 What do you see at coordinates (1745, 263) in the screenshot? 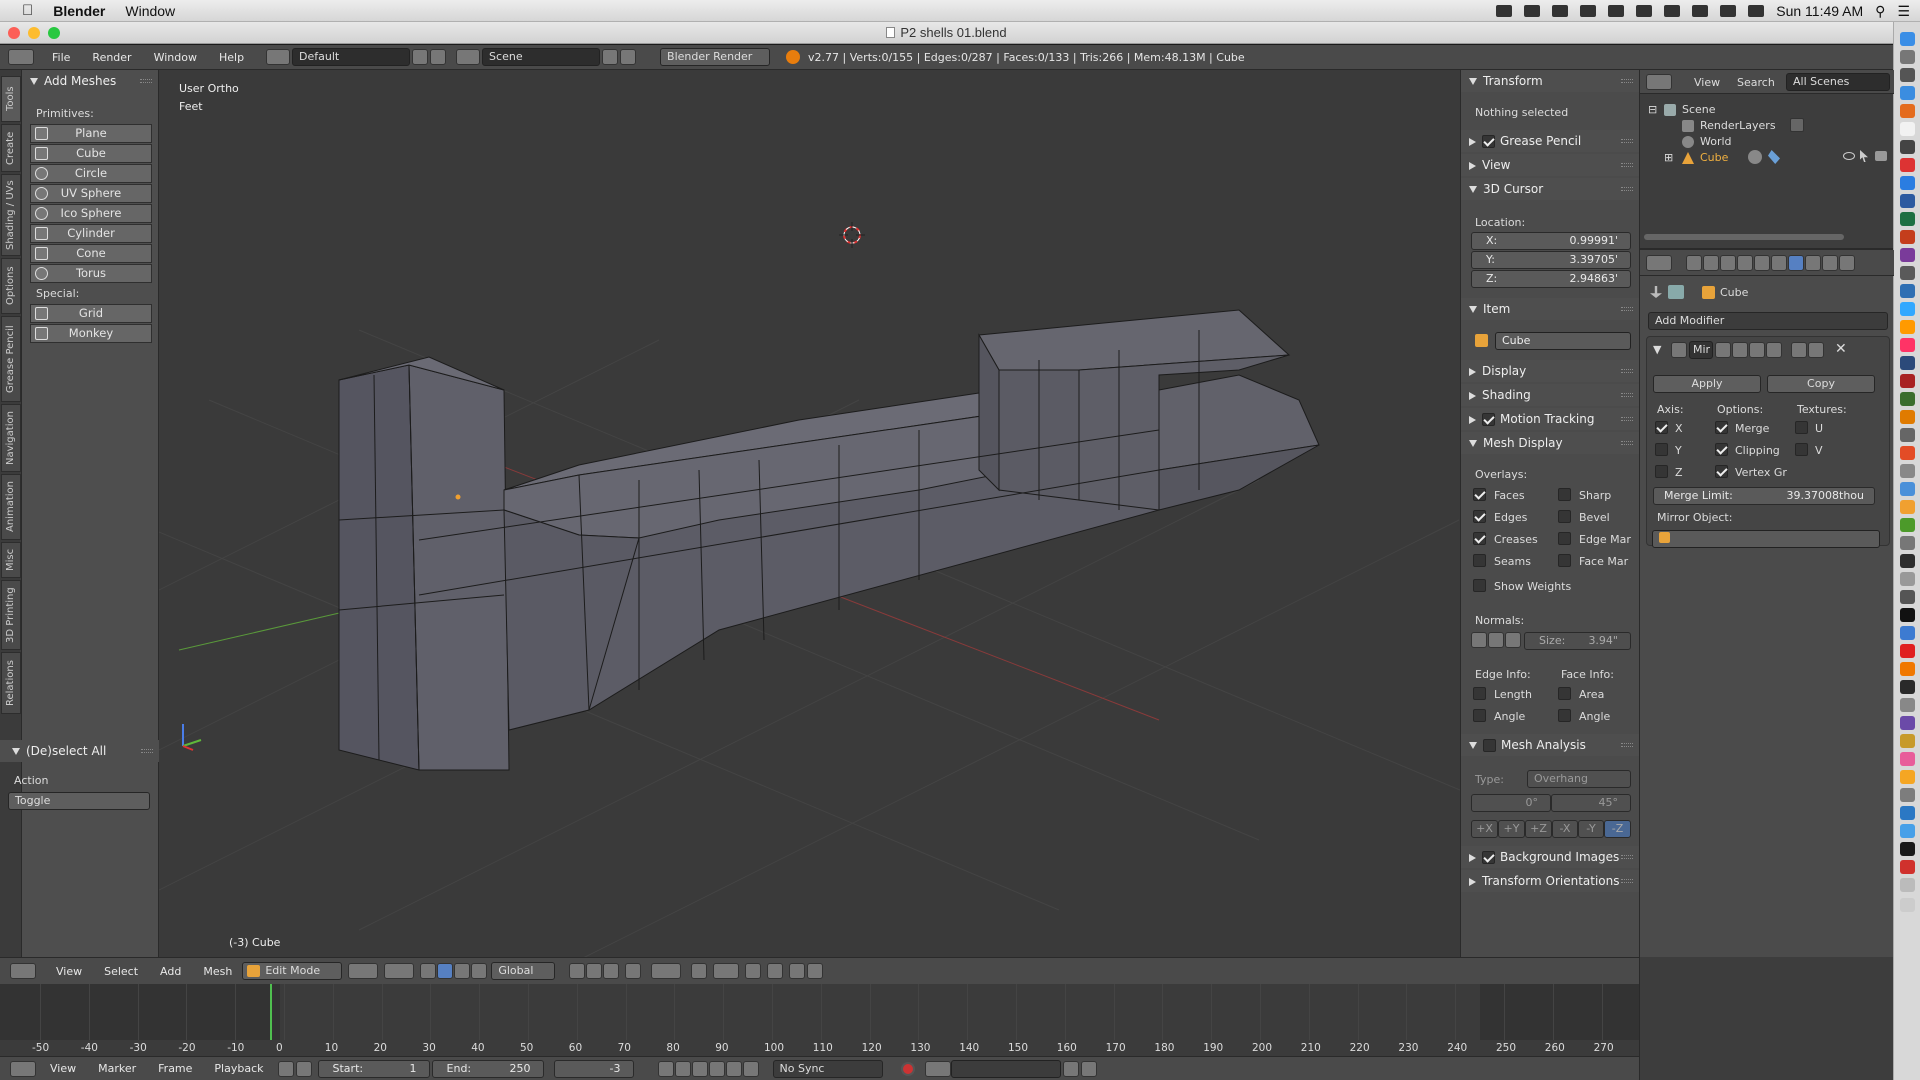
I see `world-tab-icon` at bounding box center [1745, 263].